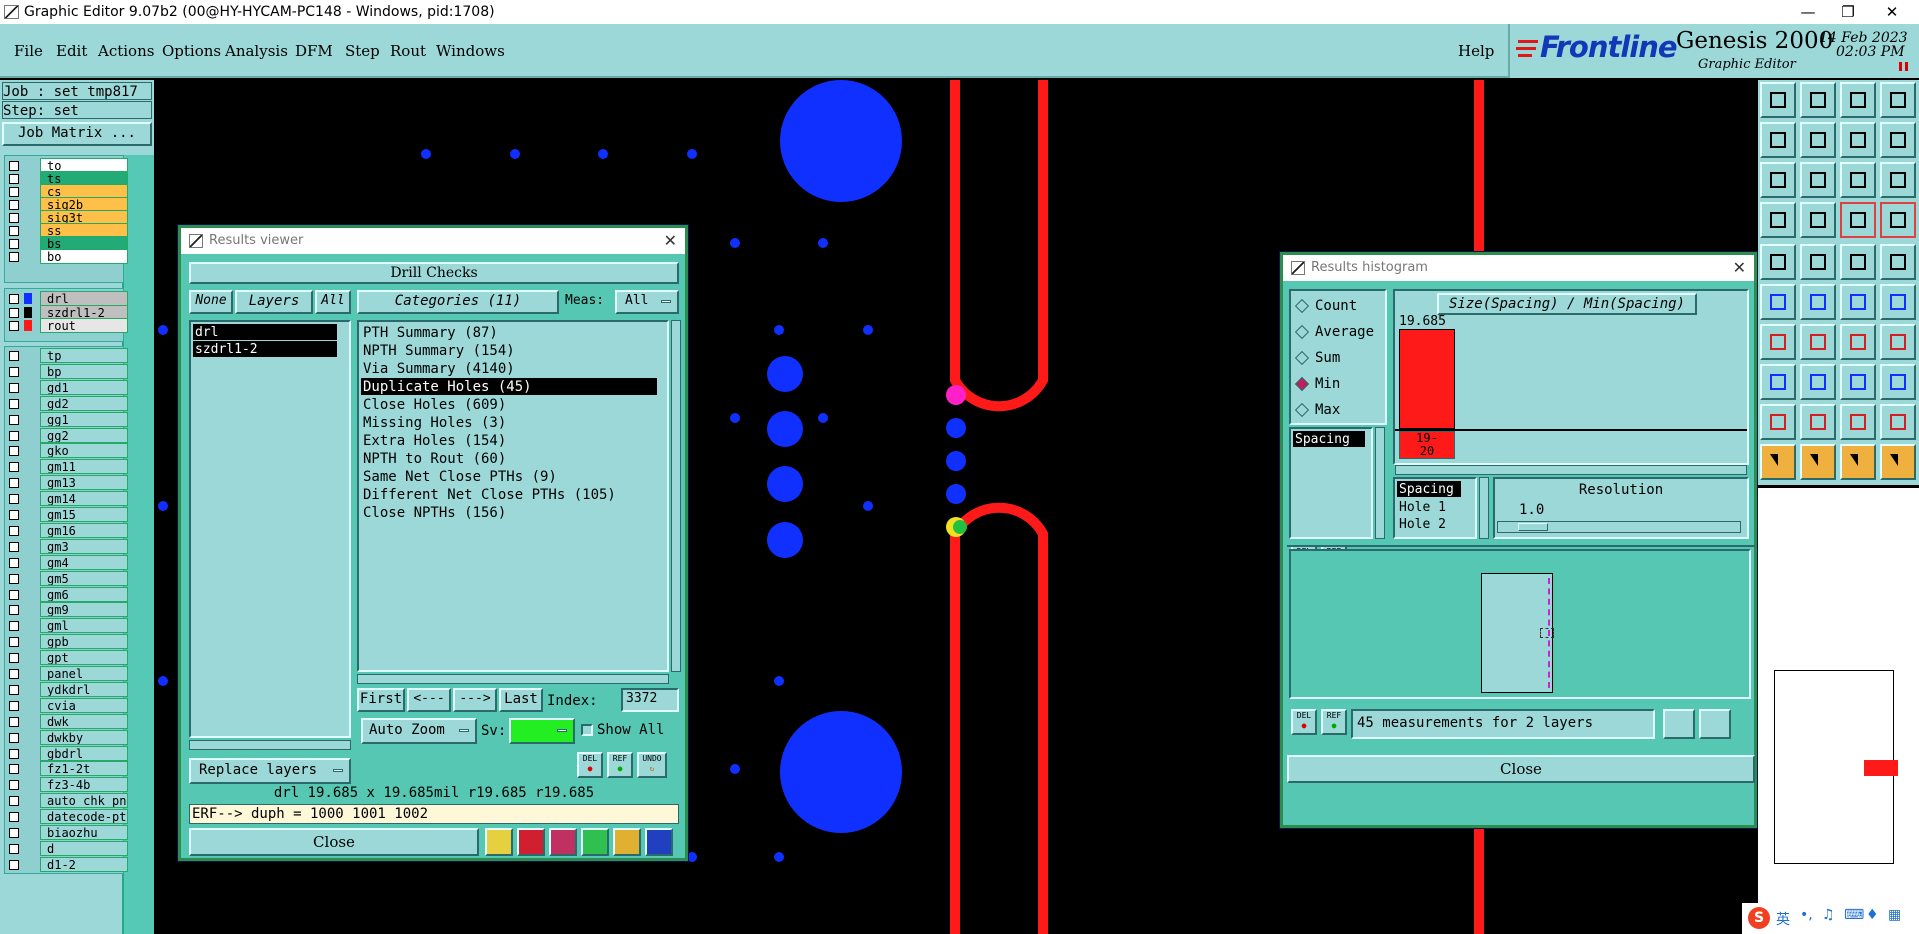 The height and width of the screenshot is (934, 1919). What do you see at coordinates (1872, 915) in the screenshot?
I see `skin-icon: ♦` at bounding box center [1872, 915].